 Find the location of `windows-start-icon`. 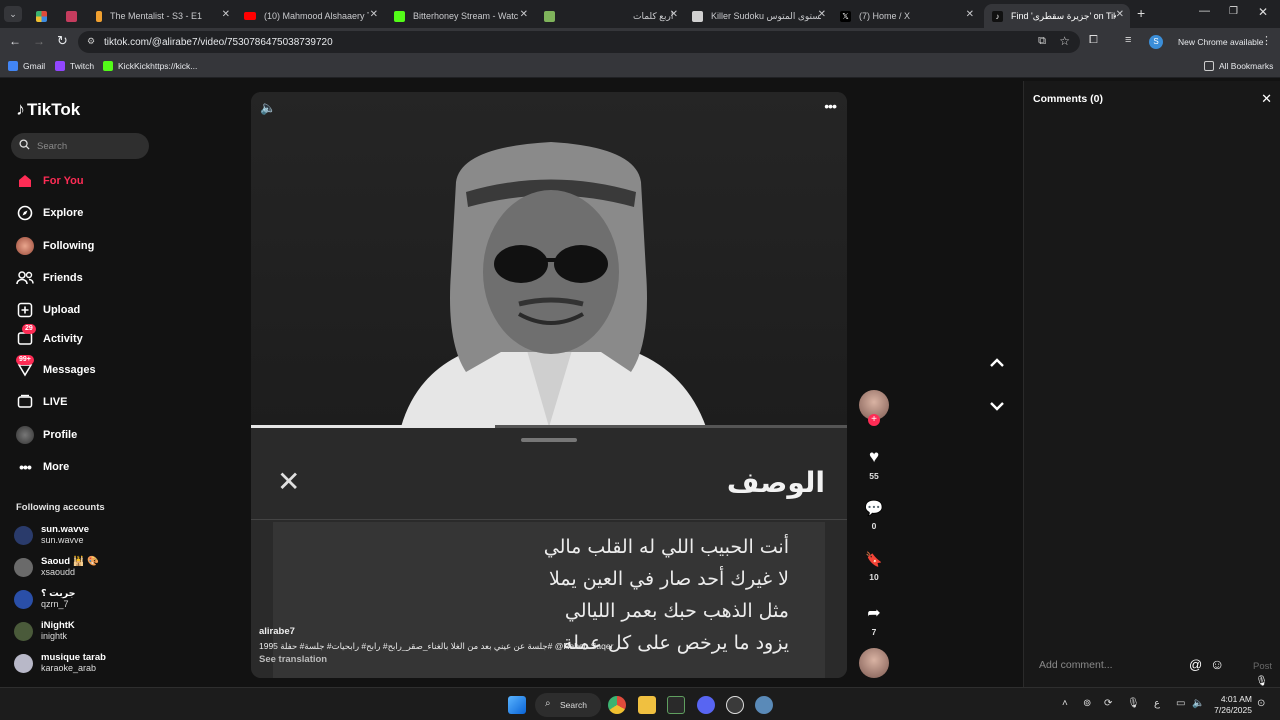

windows-start-icon is located at coordinates (517, 705).